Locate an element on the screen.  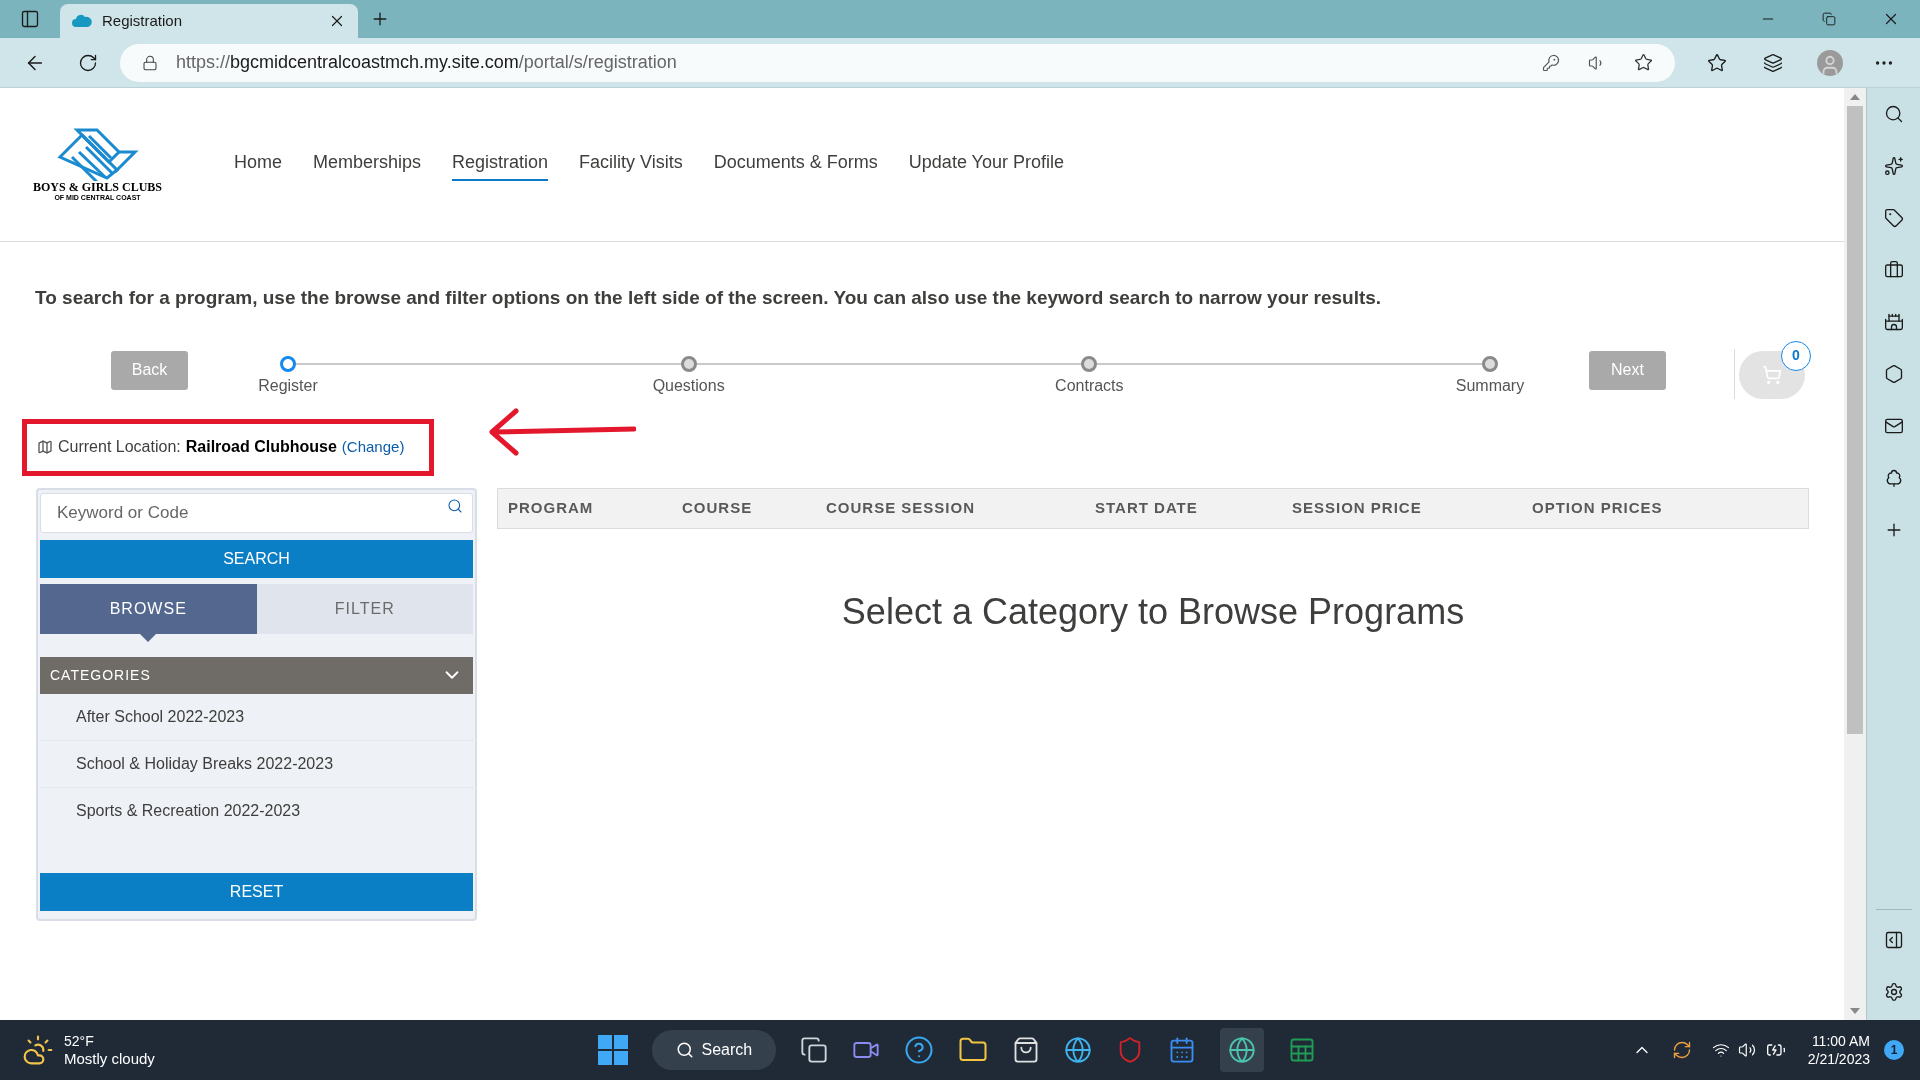
column-header: START DATE is located at coordinates (1146, 507).